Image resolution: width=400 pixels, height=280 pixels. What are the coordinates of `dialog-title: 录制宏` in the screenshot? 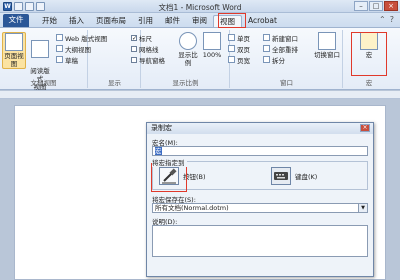 It's located at (260, 128).